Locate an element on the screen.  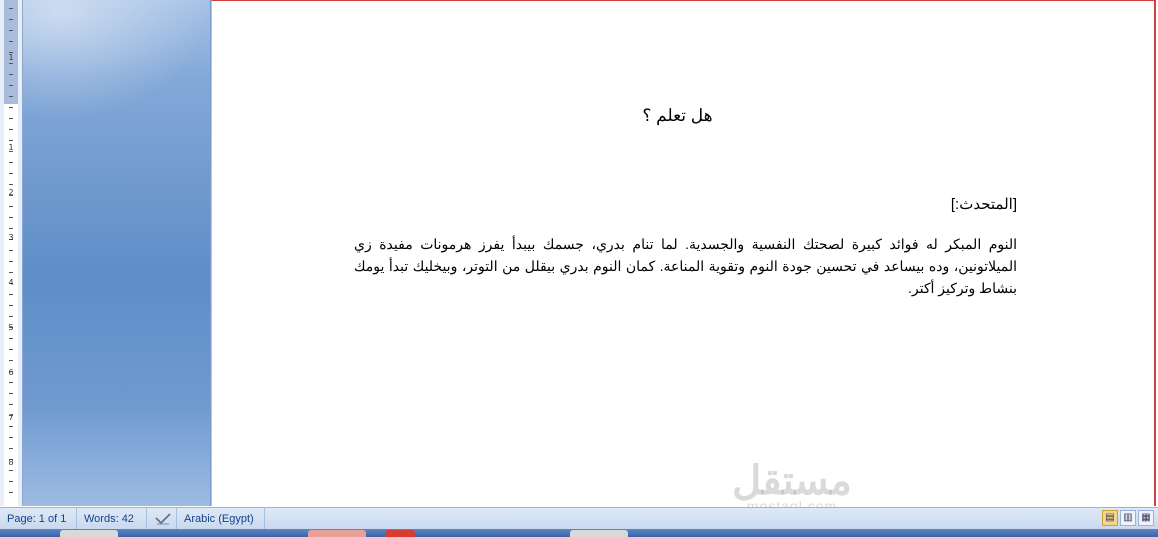
ruler-number: 2 is located at coordinates (11, 192).